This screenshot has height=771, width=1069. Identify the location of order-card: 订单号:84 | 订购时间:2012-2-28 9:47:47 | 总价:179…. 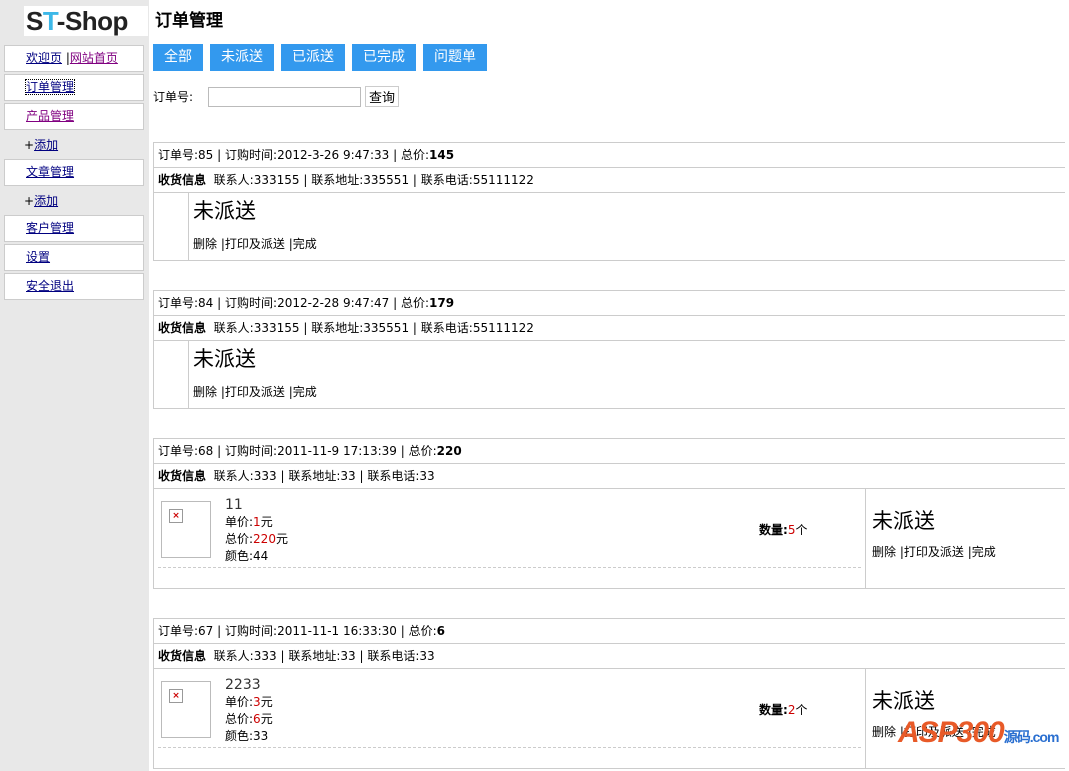
(609, 349).